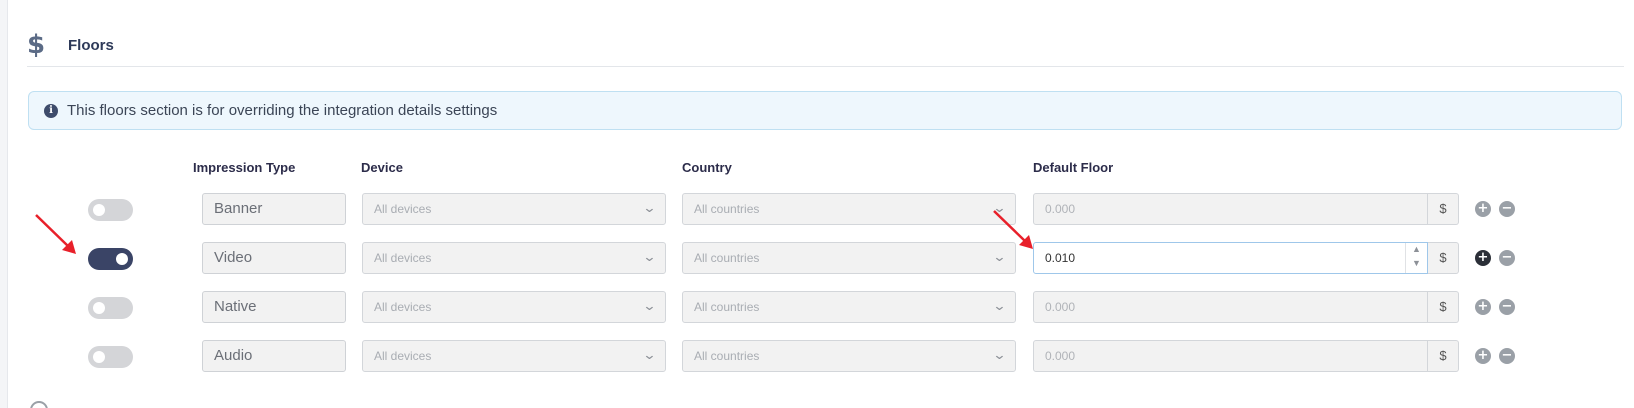  What do you see at coordinates (707, 167) in the screenshot?
I see `column-header-country: Country` at bounding box center [707, 167].